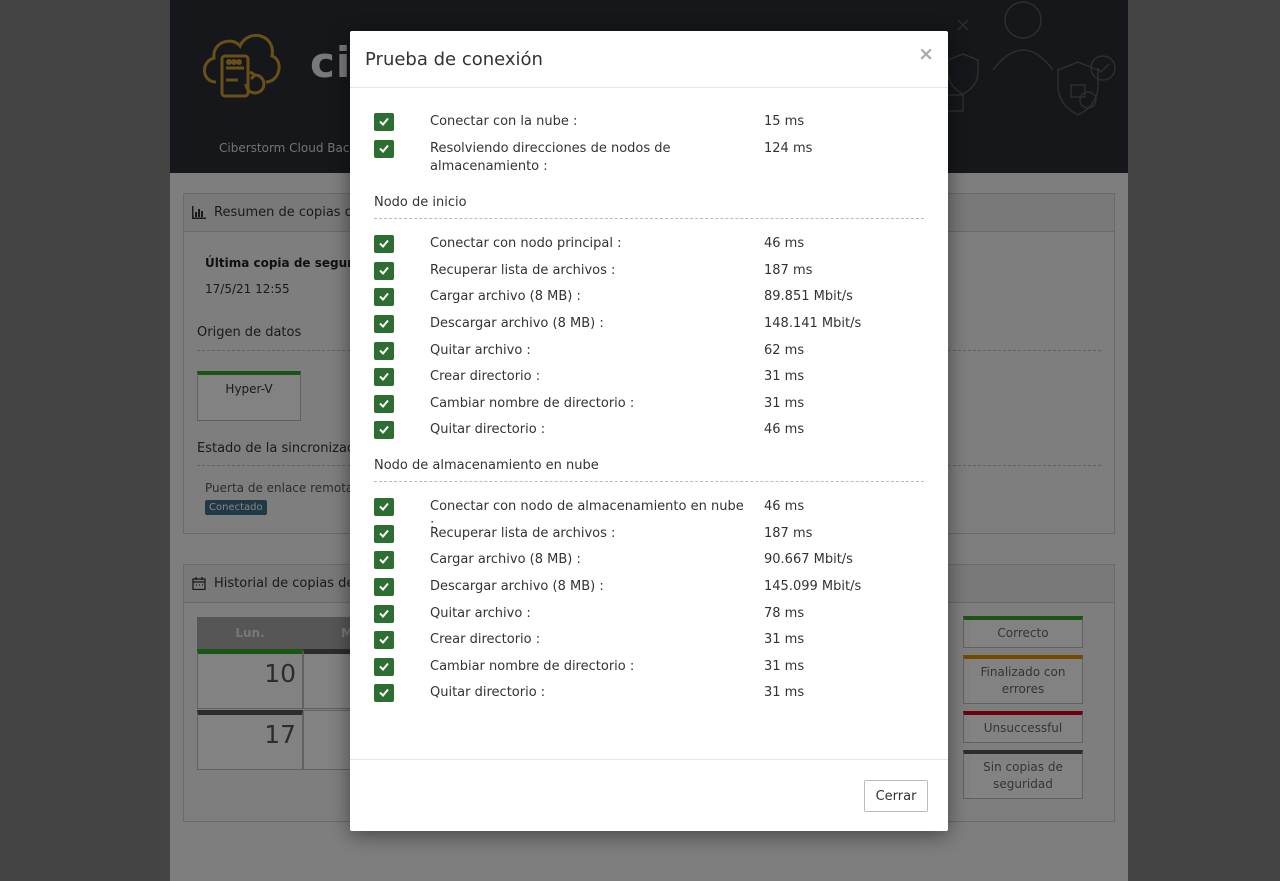 This screenshot has height=881, width=1280. I want to click on section-start-node: Nodo de inicio, so click(649, 207).